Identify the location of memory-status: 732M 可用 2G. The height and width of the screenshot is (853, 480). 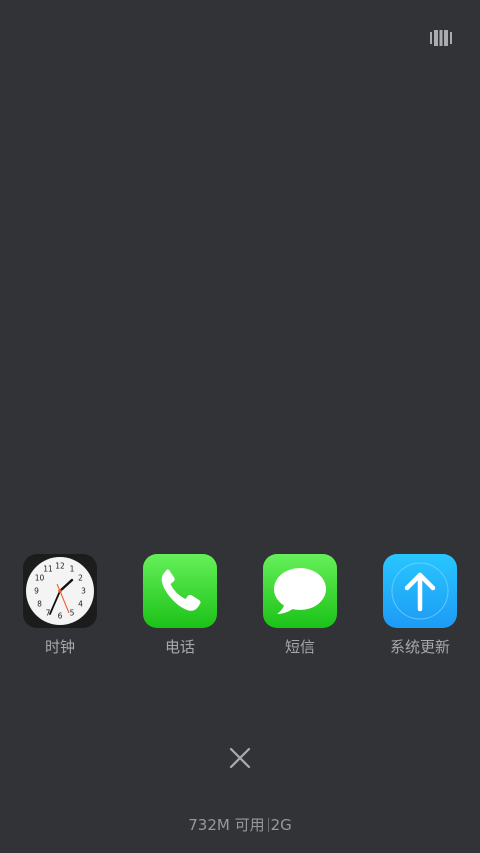
(240, 825).